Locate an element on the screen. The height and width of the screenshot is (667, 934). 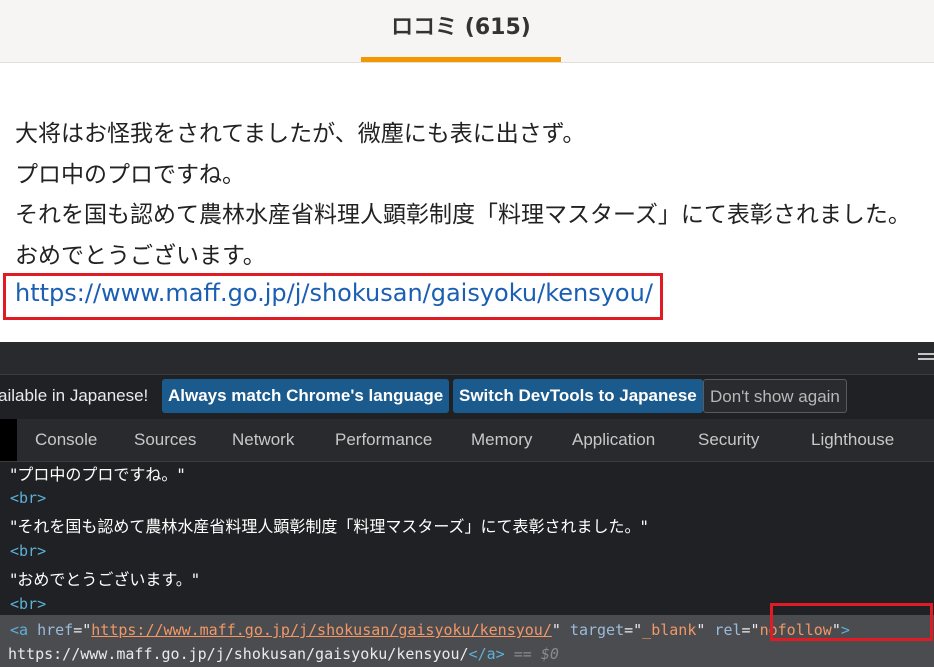
infobar-message: ailable in Japanese! is located at coordinates (74, 395).